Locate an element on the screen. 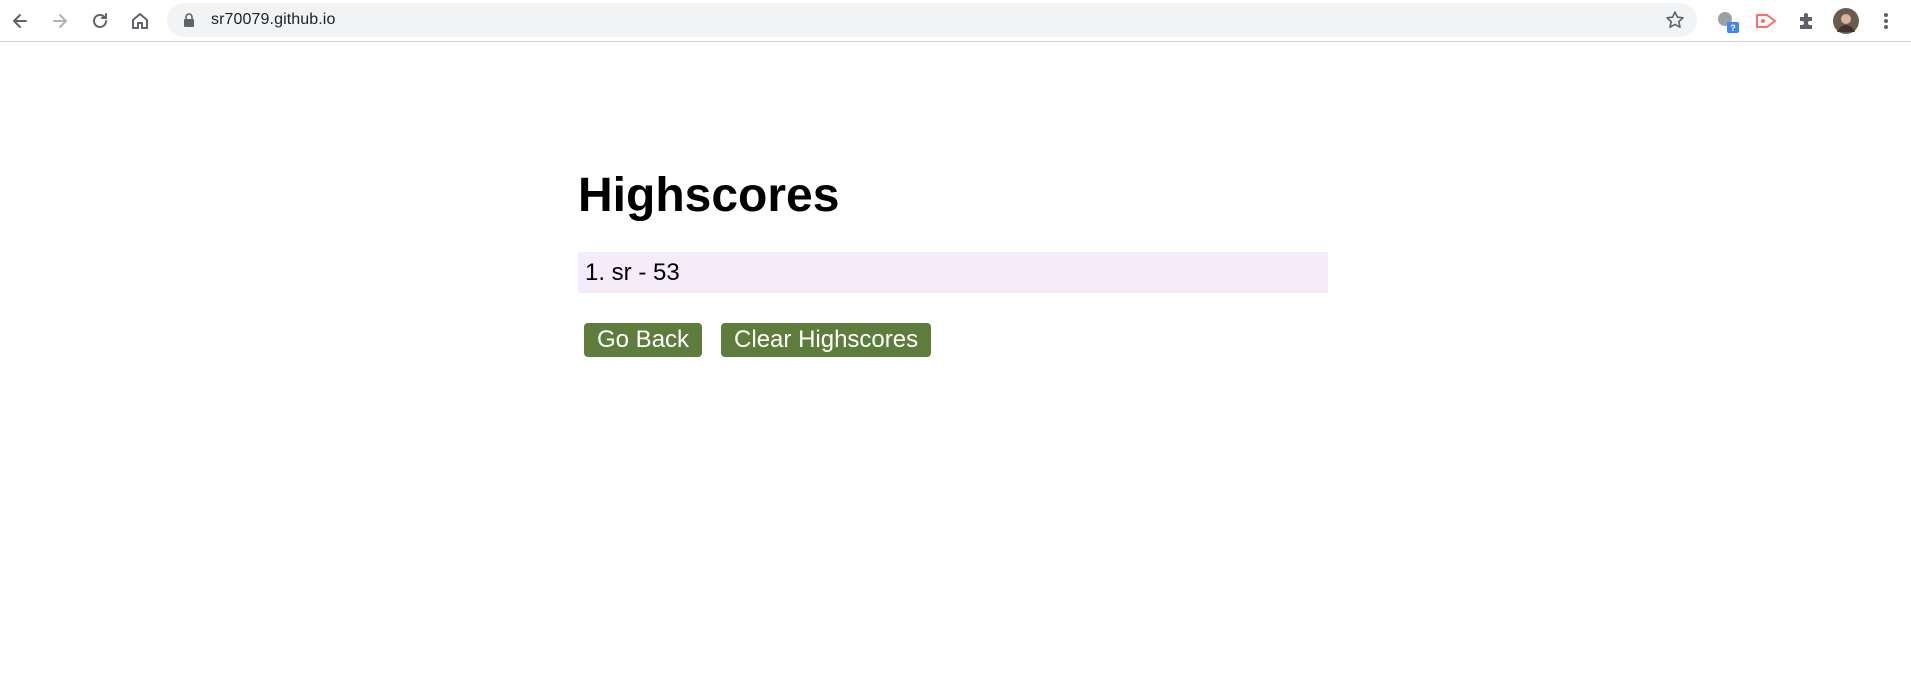 This screenshot has height=687, width=1911. video-icon is located at coordinates (1766, 21).